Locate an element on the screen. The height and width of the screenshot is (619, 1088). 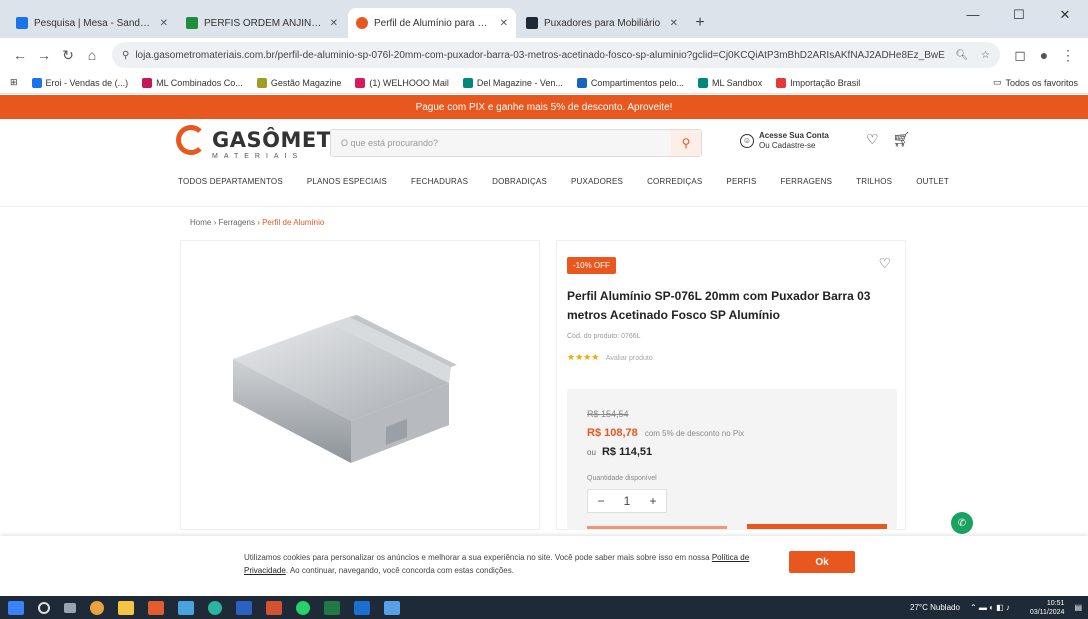
logo-subtitle: MATERIAIS is located at coordinates (258, 156).